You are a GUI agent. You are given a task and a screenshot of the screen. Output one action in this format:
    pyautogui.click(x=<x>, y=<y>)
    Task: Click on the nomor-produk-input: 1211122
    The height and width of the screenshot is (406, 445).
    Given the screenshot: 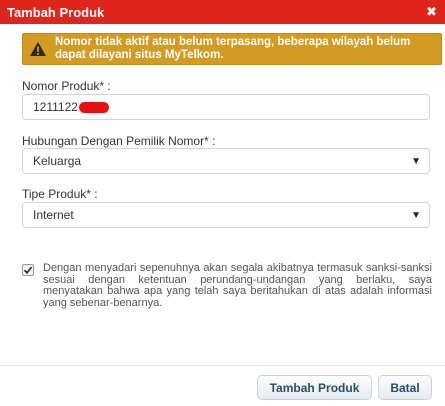 What is the action you would take?
    pyautogui.click(x=226, y=107)
    